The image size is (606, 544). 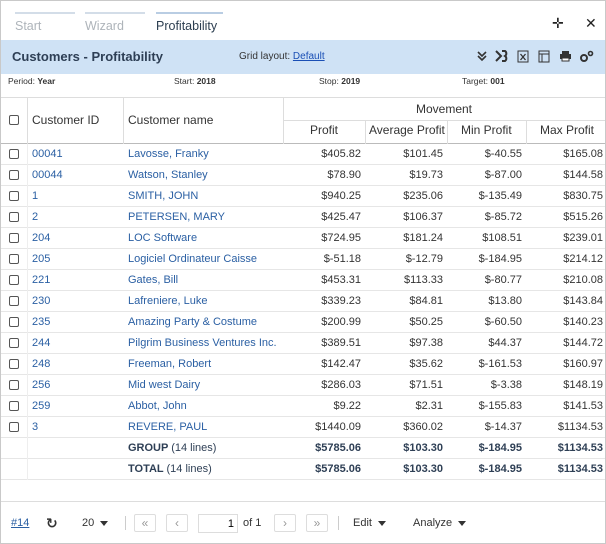 I want to click on grid-layout-link: Default, so click(x=309, y=56).